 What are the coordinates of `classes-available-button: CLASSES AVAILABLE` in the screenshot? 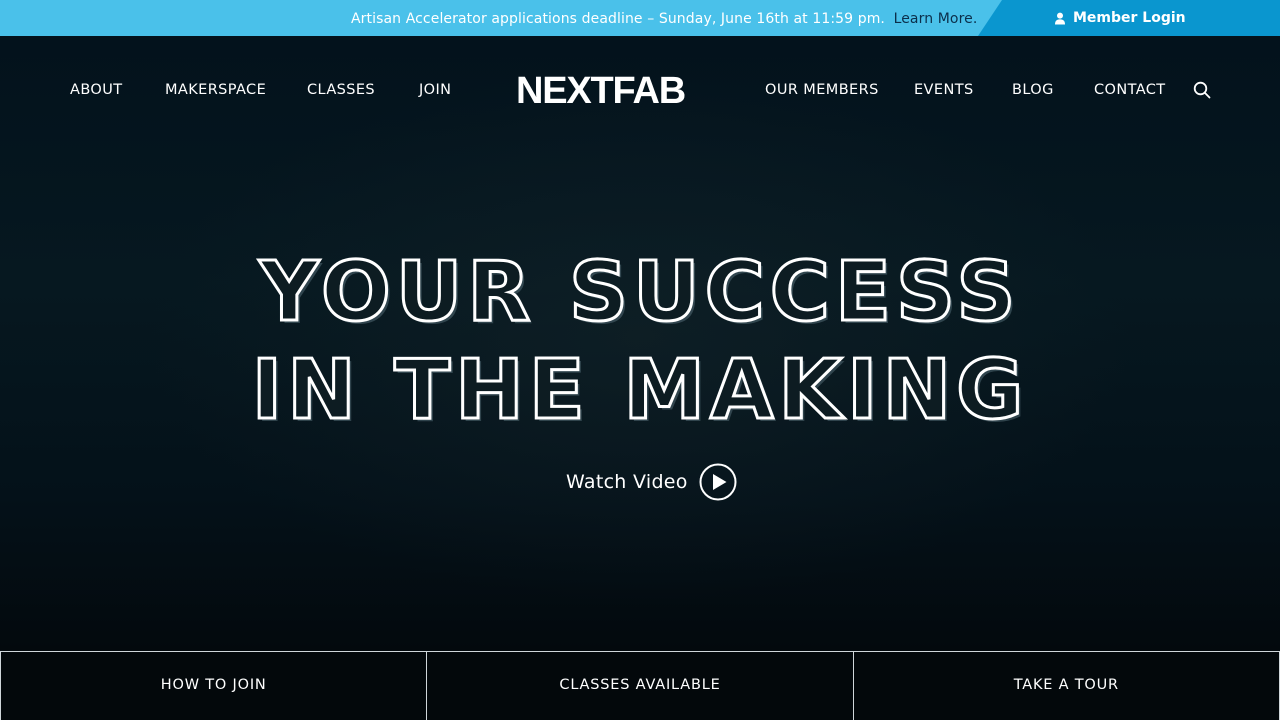 It's located at (639, 686).